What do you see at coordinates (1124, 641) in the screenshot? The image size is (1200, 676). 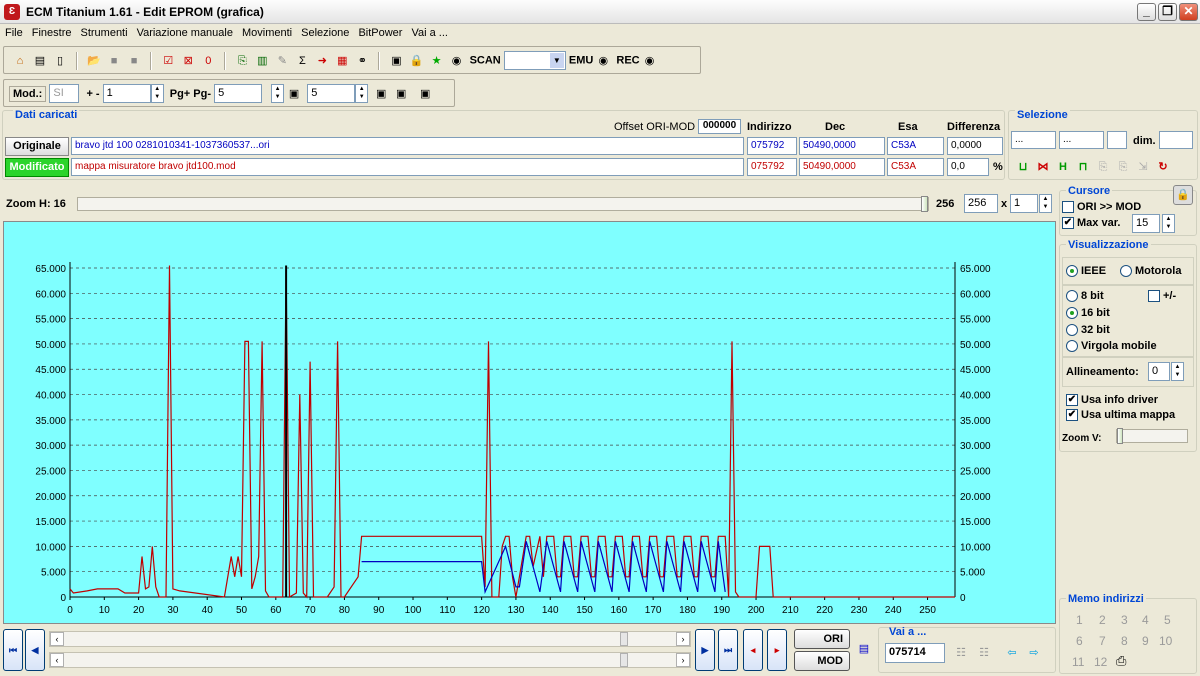 I see `memo-8: 8` at bounding box center [1124, 641].